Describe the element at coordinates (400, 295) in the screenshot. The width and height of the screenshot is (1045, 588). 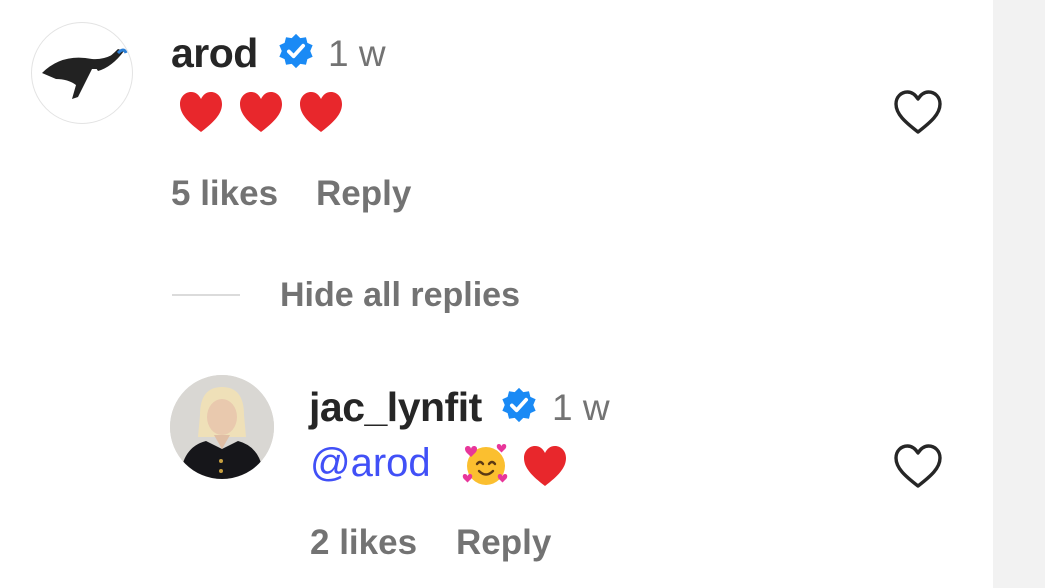
I see `hide-replies-button: Hide all replies` at that location.